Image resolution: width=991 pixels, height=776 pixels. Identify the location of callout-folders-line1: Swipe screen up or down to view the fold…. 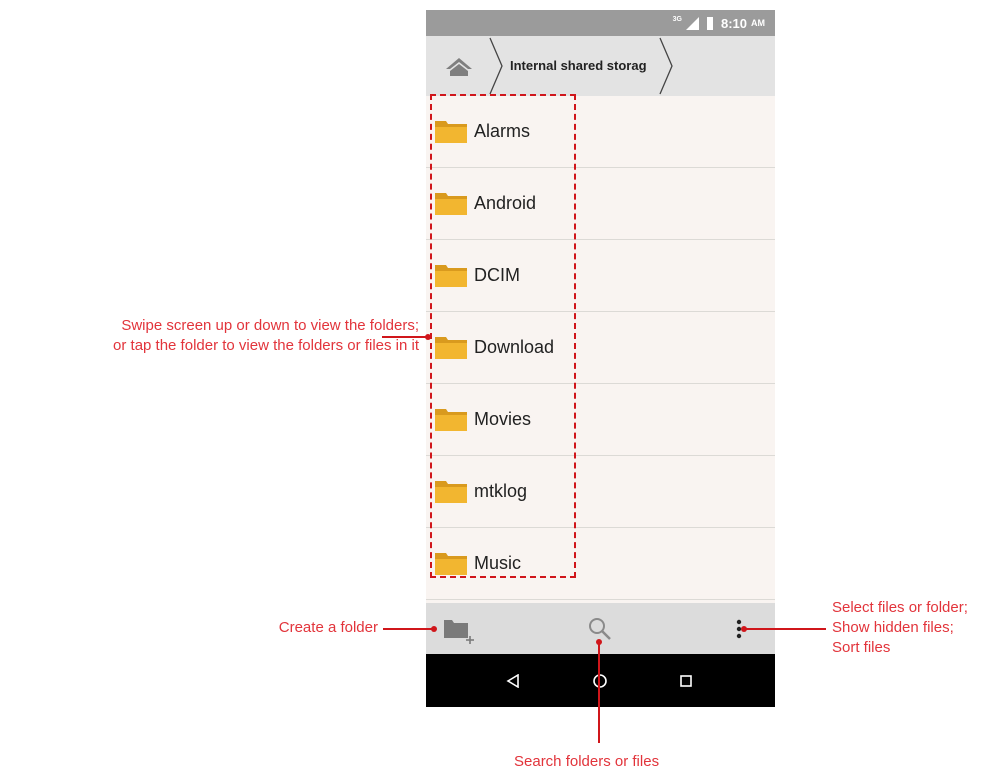
(270, 325).